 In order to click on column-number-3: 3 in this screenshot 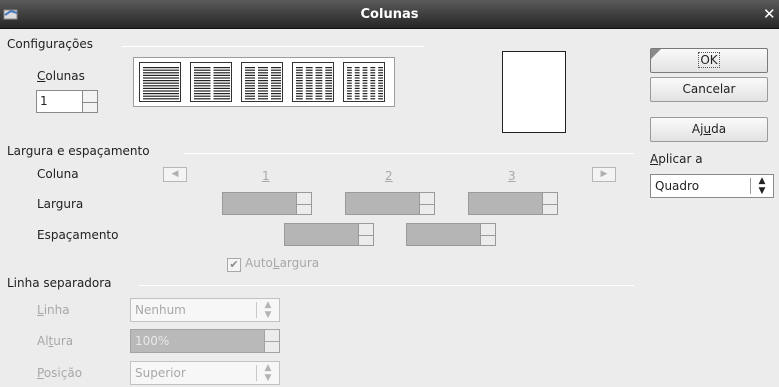, I will do `click(512, 176)`.